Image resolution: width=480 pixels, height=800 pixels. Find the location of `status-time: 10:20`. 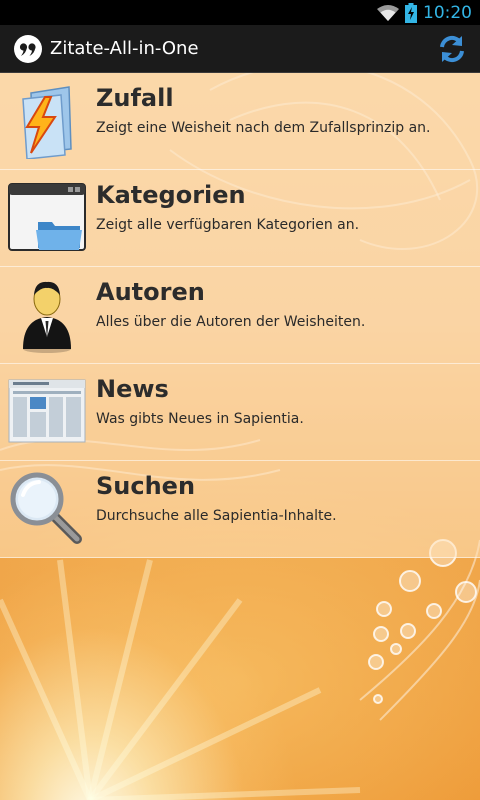

status-time: 10:20 is located at coordinates (447, 12).